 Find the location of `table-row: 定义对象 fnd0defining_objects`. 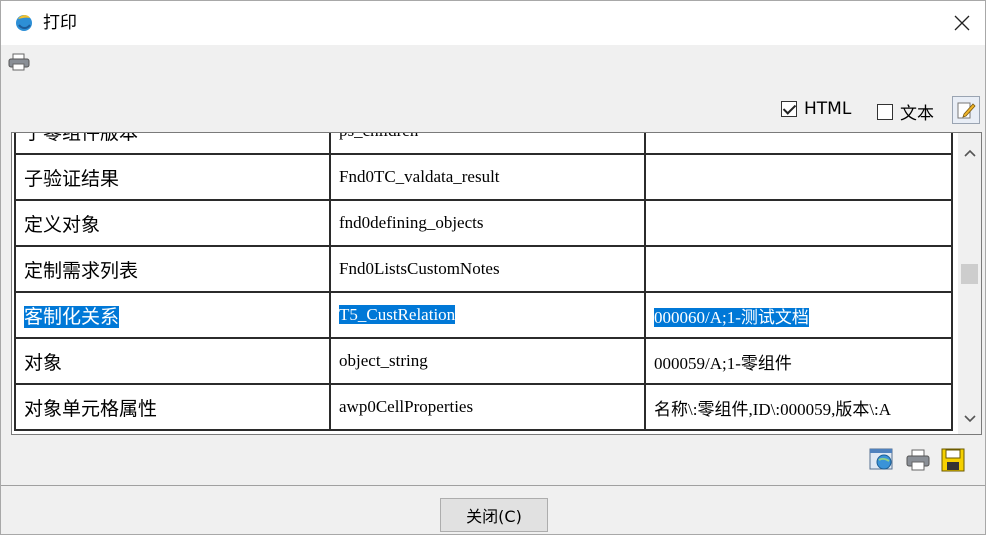

table-row: 定义对象 fnd0defining_objects is located at coordinates (483, 223).